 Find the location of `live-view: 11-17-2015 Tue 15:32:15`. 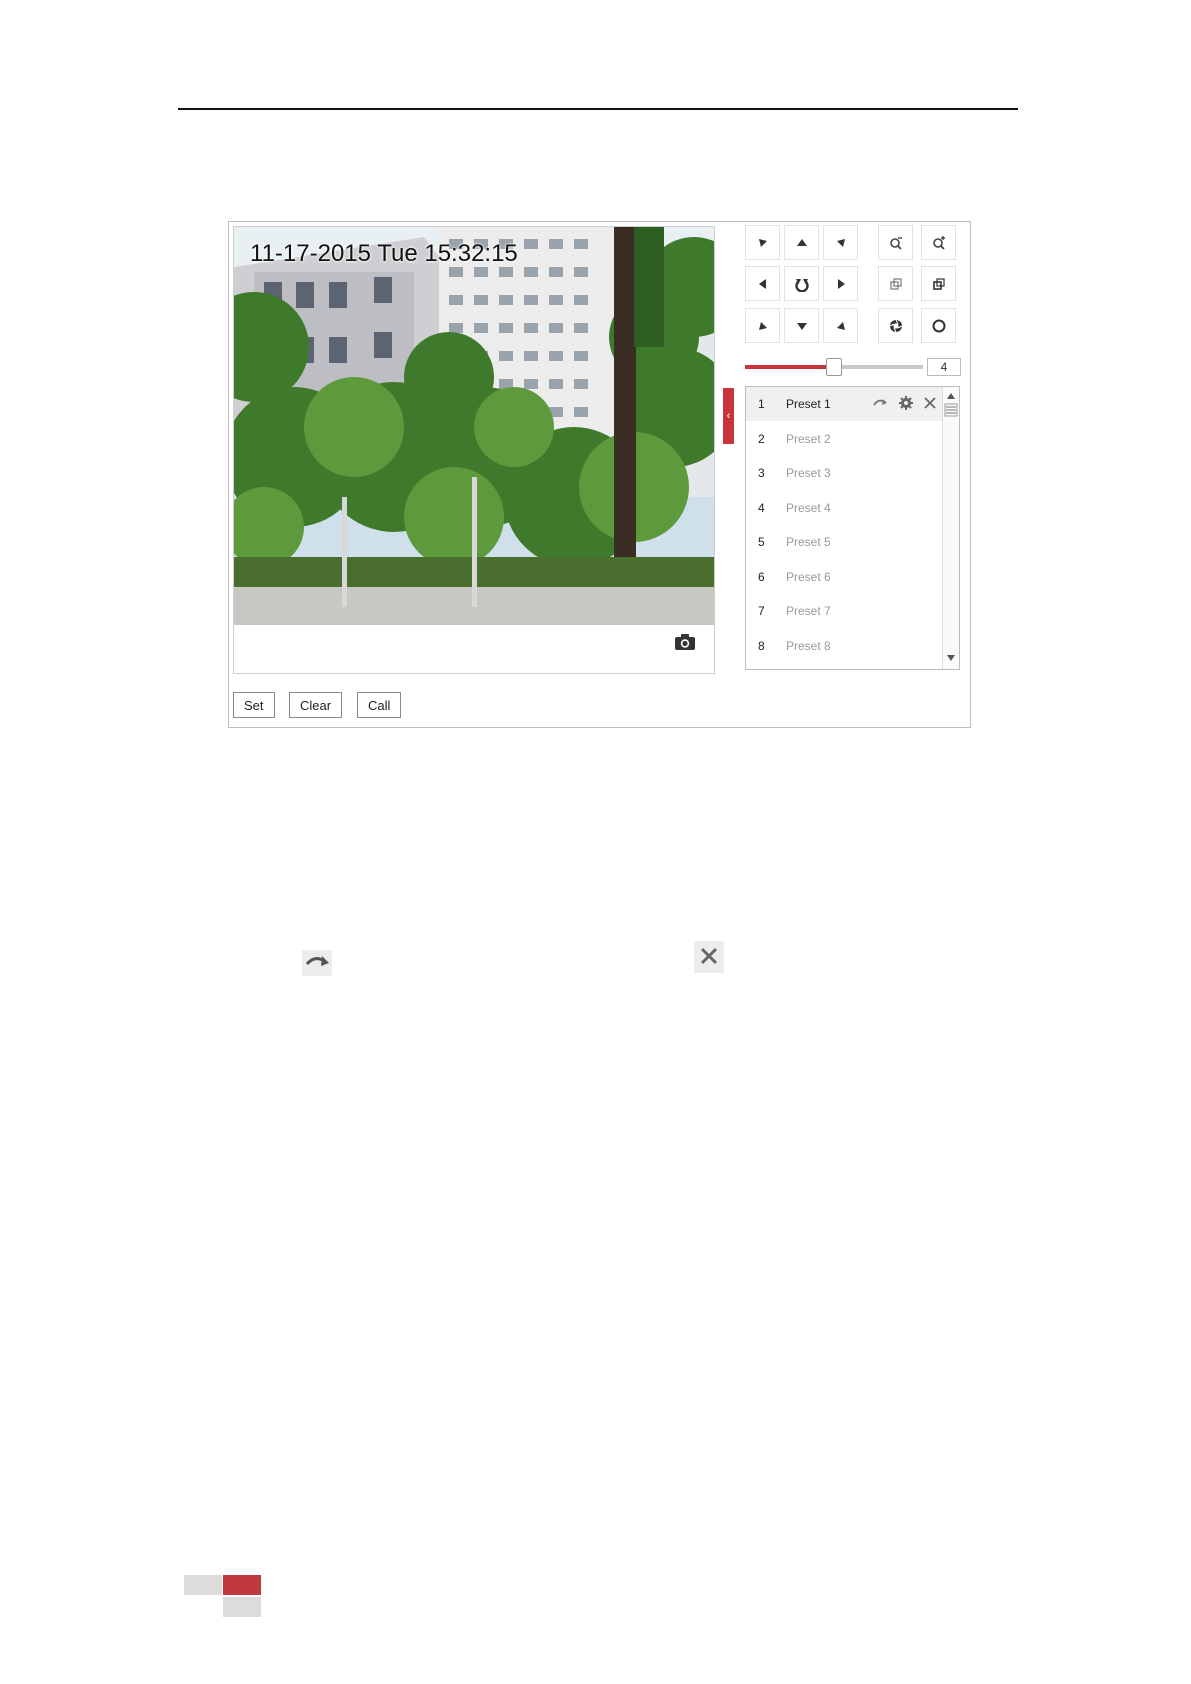

live-view: 11-17-2015 Tue 15:32:15 is located at coordinates (474, 450).